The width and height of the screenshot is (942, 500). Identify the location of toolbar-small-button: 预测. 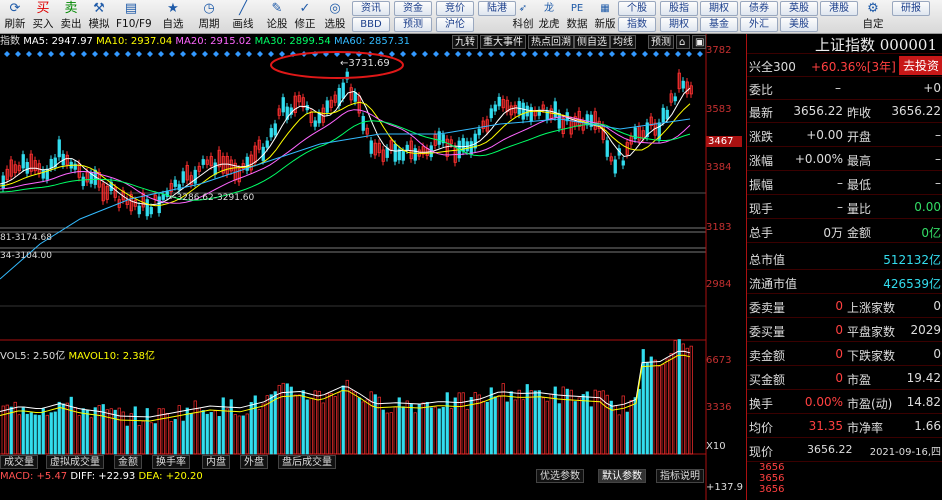
(413, 24).